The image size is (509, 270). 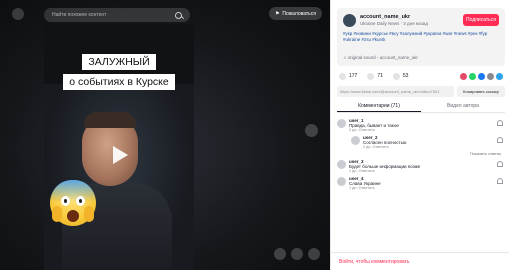 What do you see at coordinates (481, 91) in the screenshot?
I see `copy-link-button: Копировать ссылку` at bounding box center [481, 91].